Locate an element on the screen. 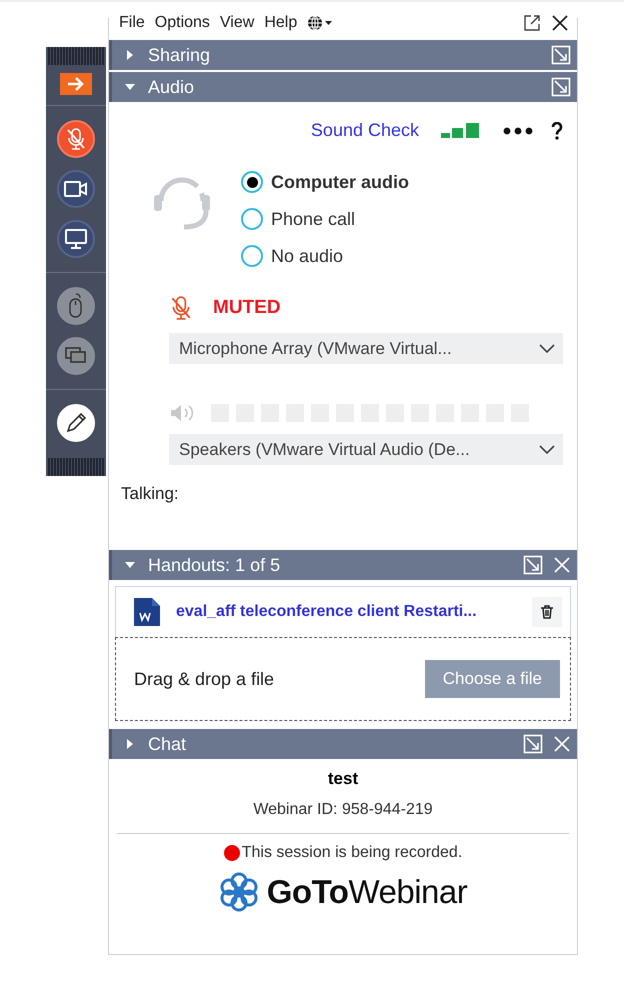 The width and height of the screenshot is (624, 992). menu-item: View is located at coordinates (237, 23).